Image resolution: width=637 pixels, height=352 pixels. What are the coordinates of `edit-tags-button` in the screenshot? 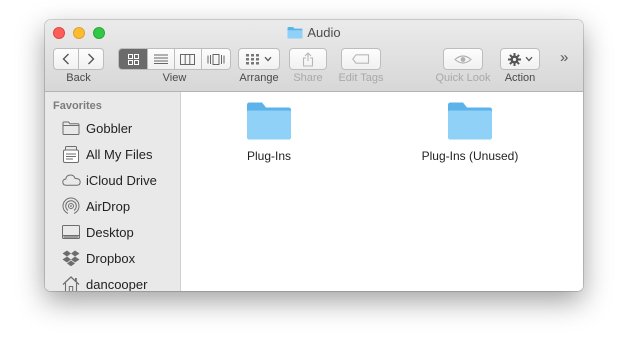 It's located at (361, 59).